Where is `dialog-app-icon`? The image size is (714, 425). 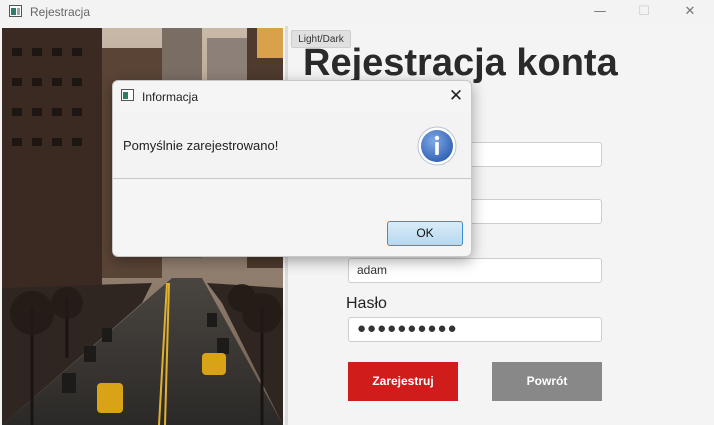
dialog-app-icon is located at coordinates (127, 95).